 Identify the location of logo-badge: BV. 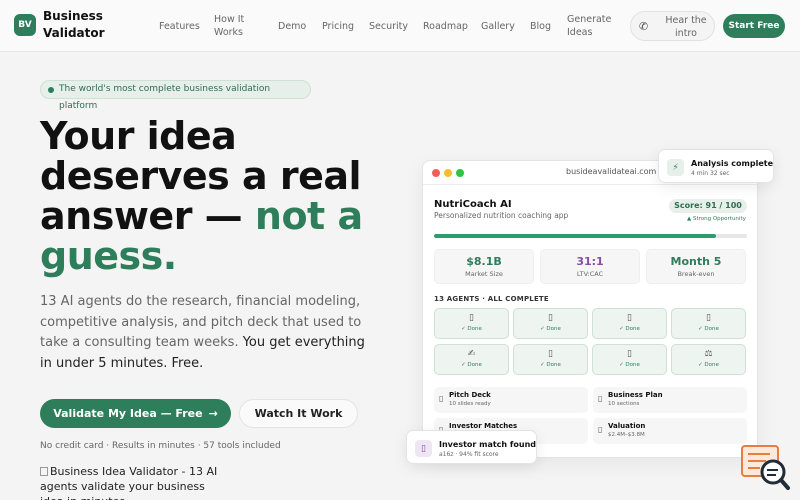
(25, 25).